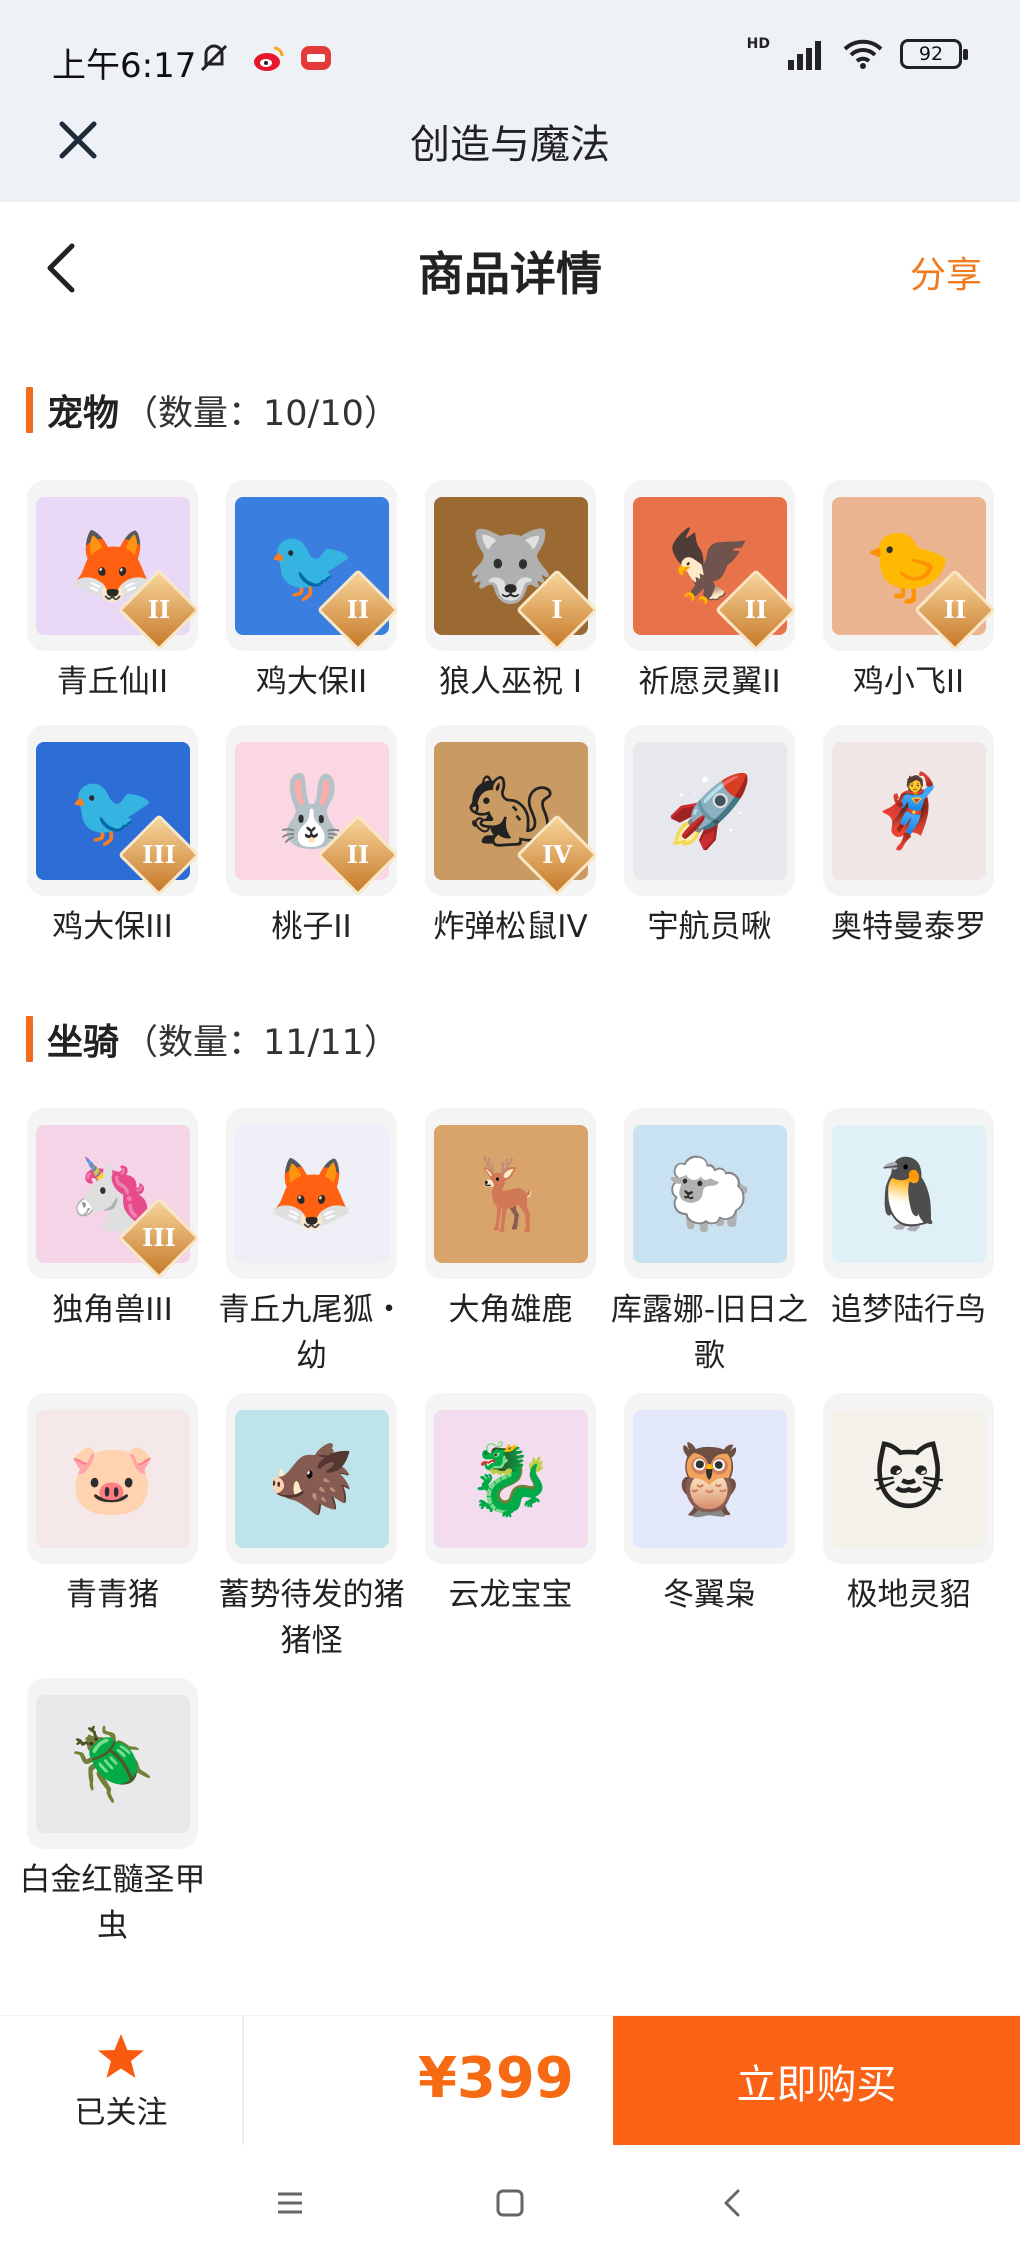  What do you see at coordinates (112, 927) in the screenshot?
I see `item-label: 鸡大保III` at bounding box center [112, 927].